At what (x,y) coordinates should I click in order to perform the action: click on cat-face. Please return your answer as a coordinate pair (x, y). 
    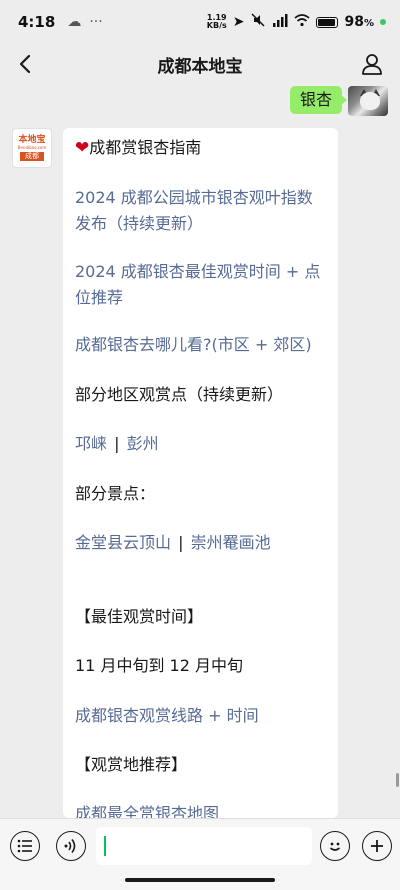
    Looking at the image, I should click on (370, 101).